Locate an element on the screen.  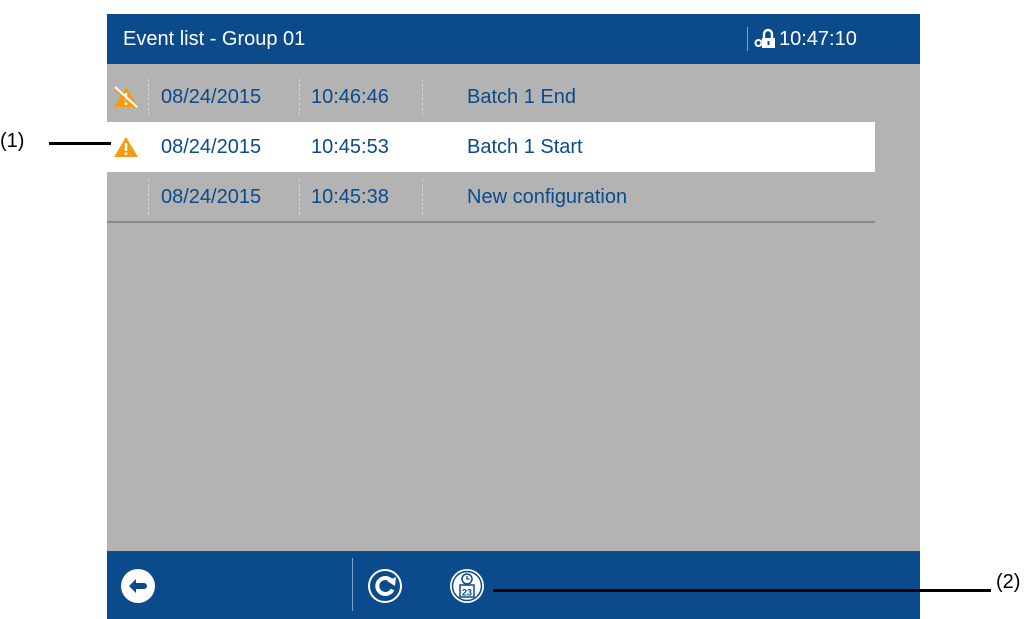
clock-time: 10:47:10 is located at coordinates (818, 39).